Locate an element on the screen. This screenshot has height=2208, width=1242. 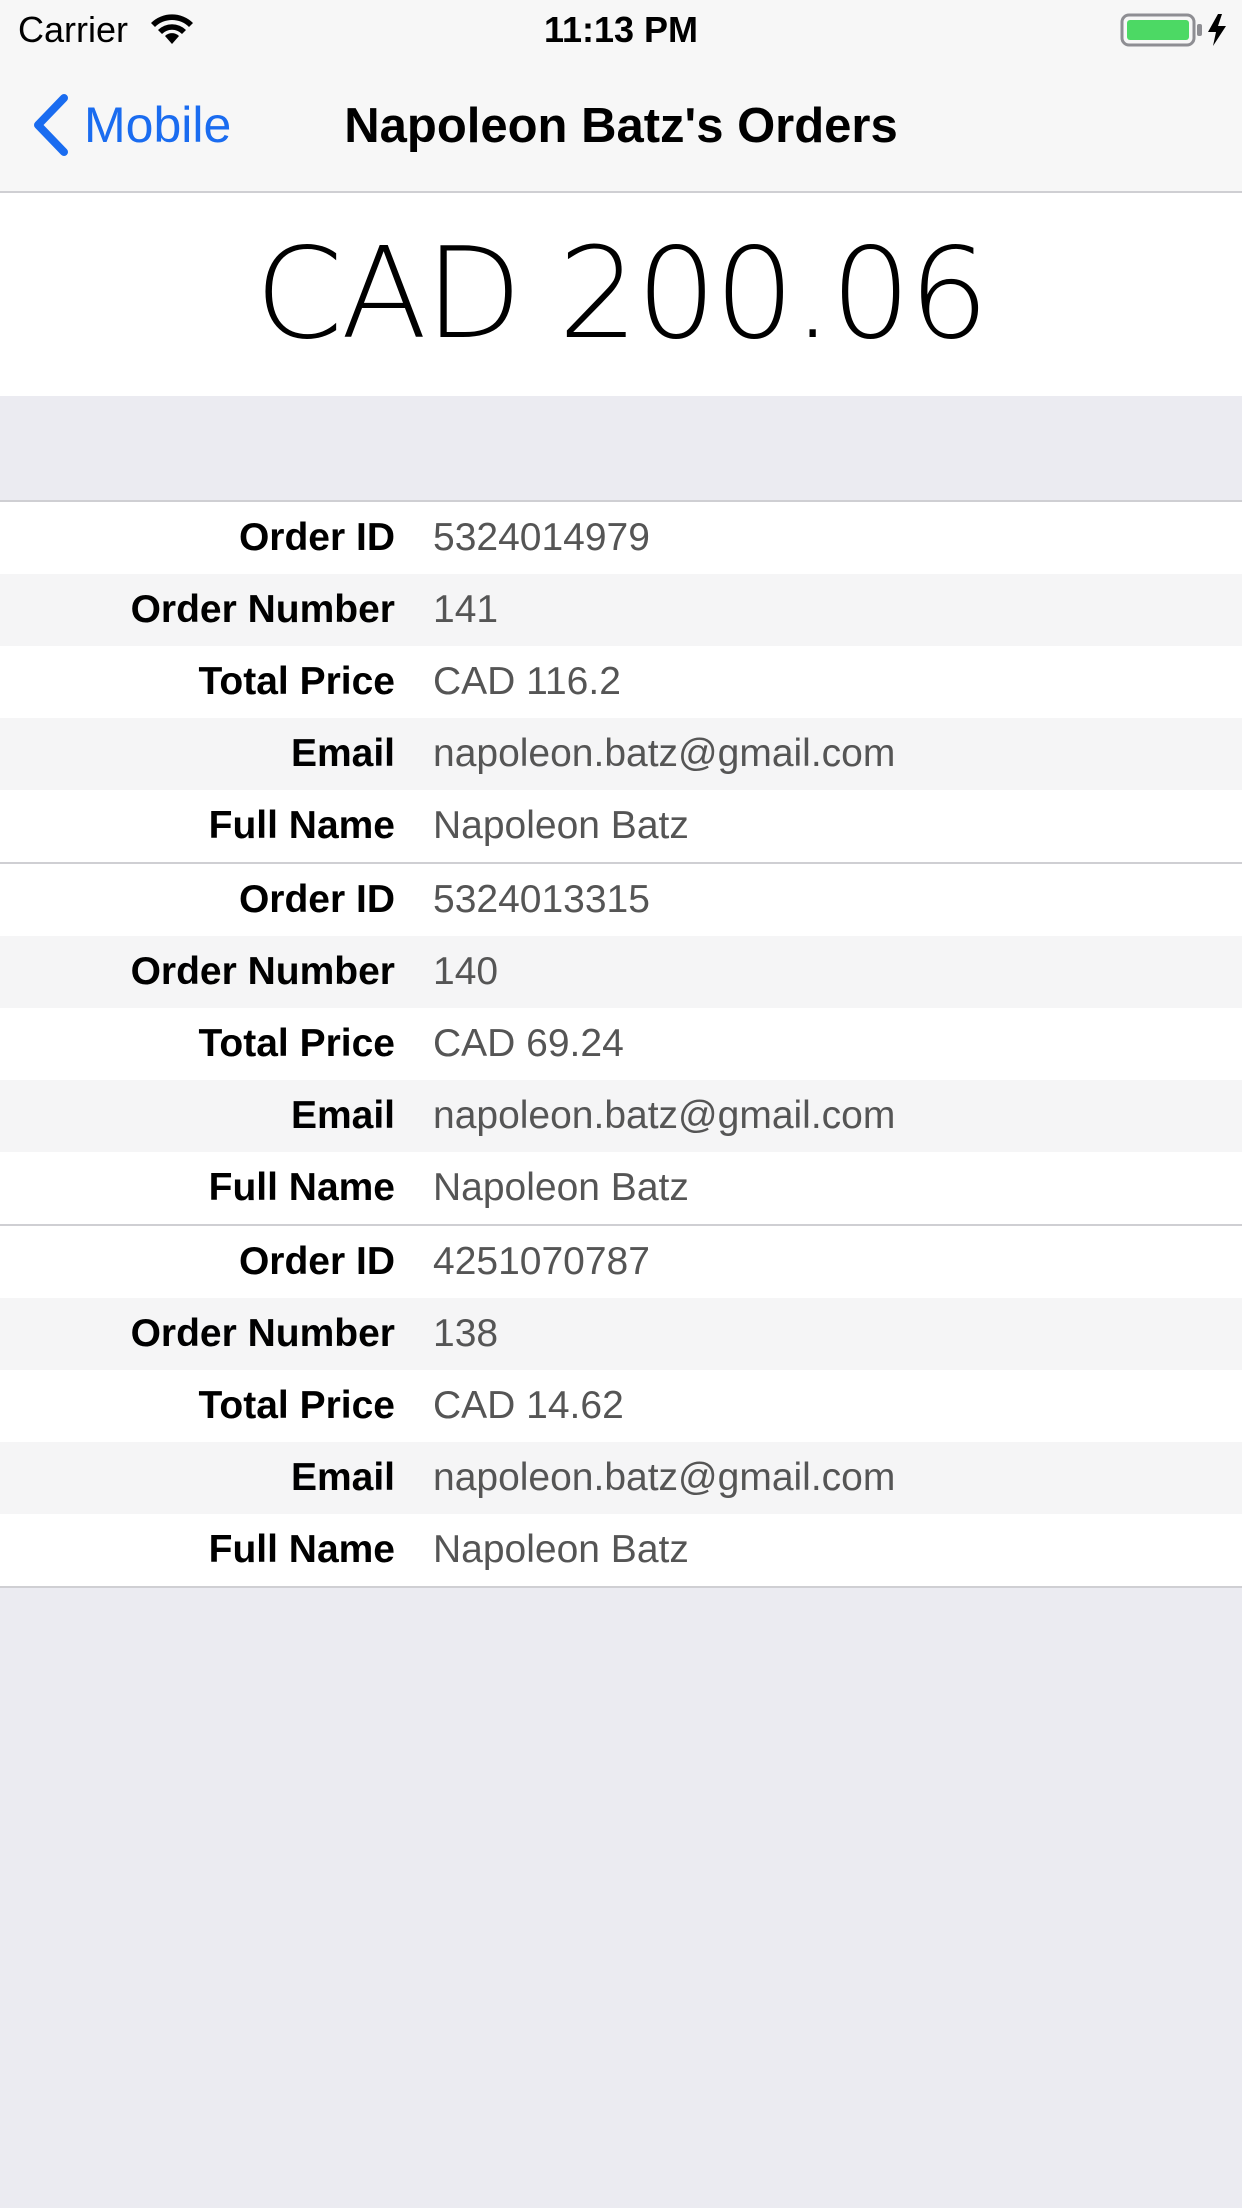
order-field-row: Total Price CAD 69.24 is located at coordinates (621, 1044).